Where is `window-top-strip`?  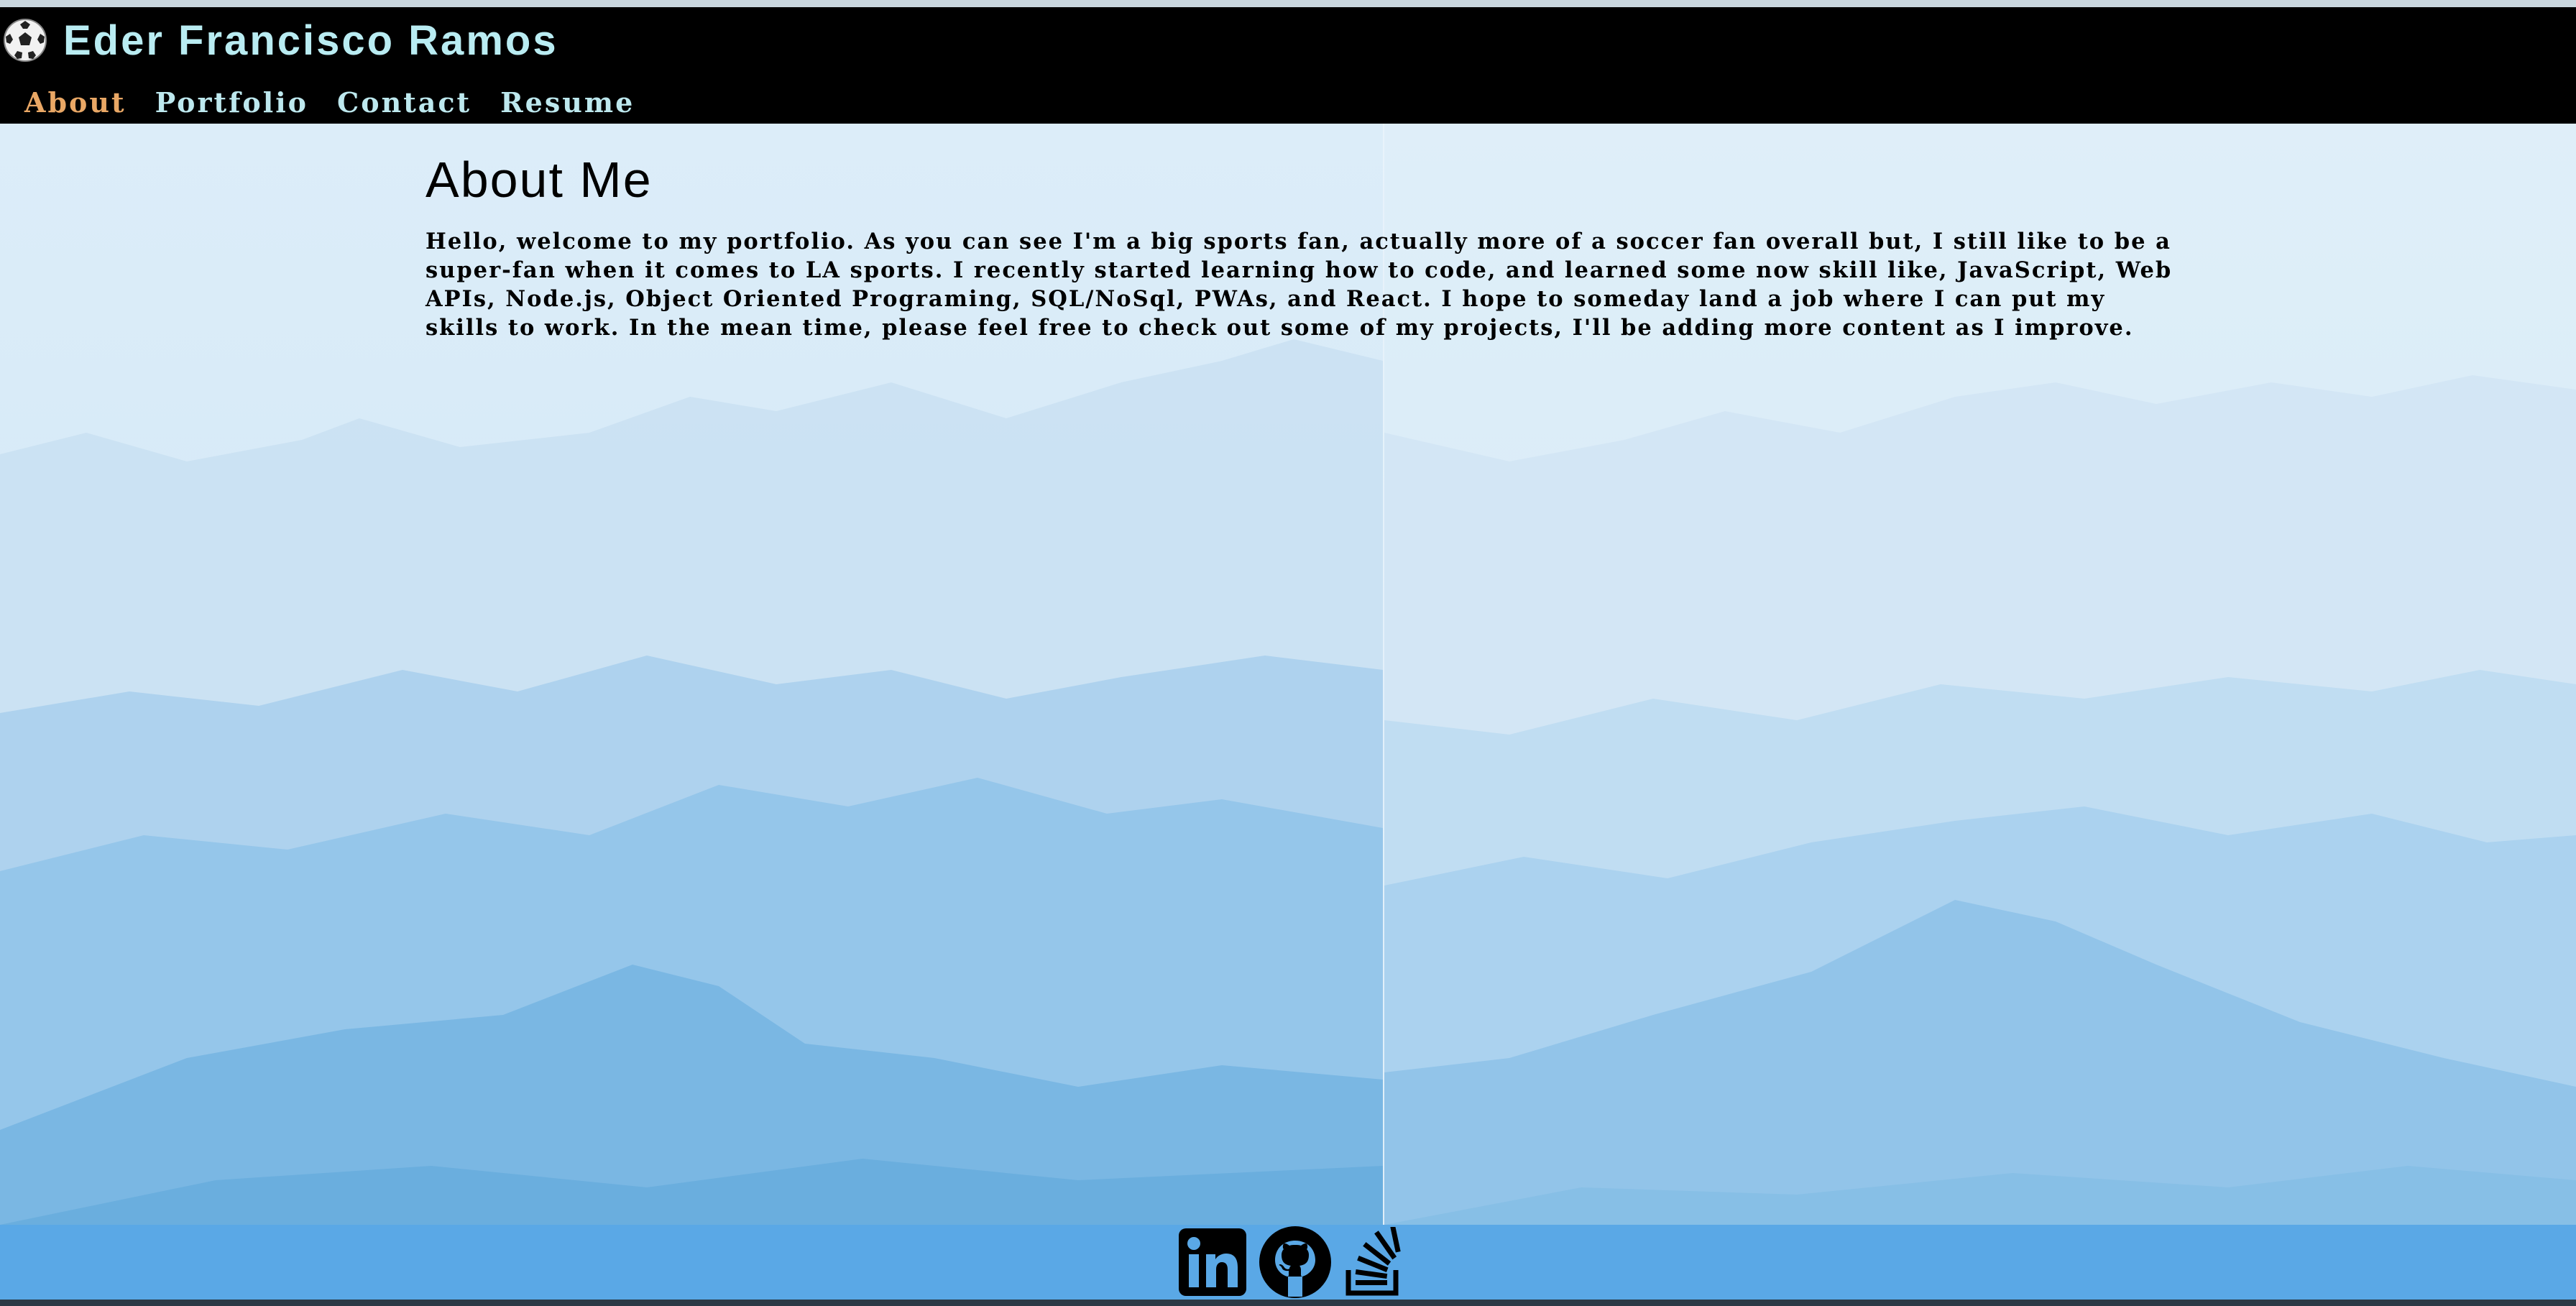
window-top-strip is located at coordinates (1288, 3).